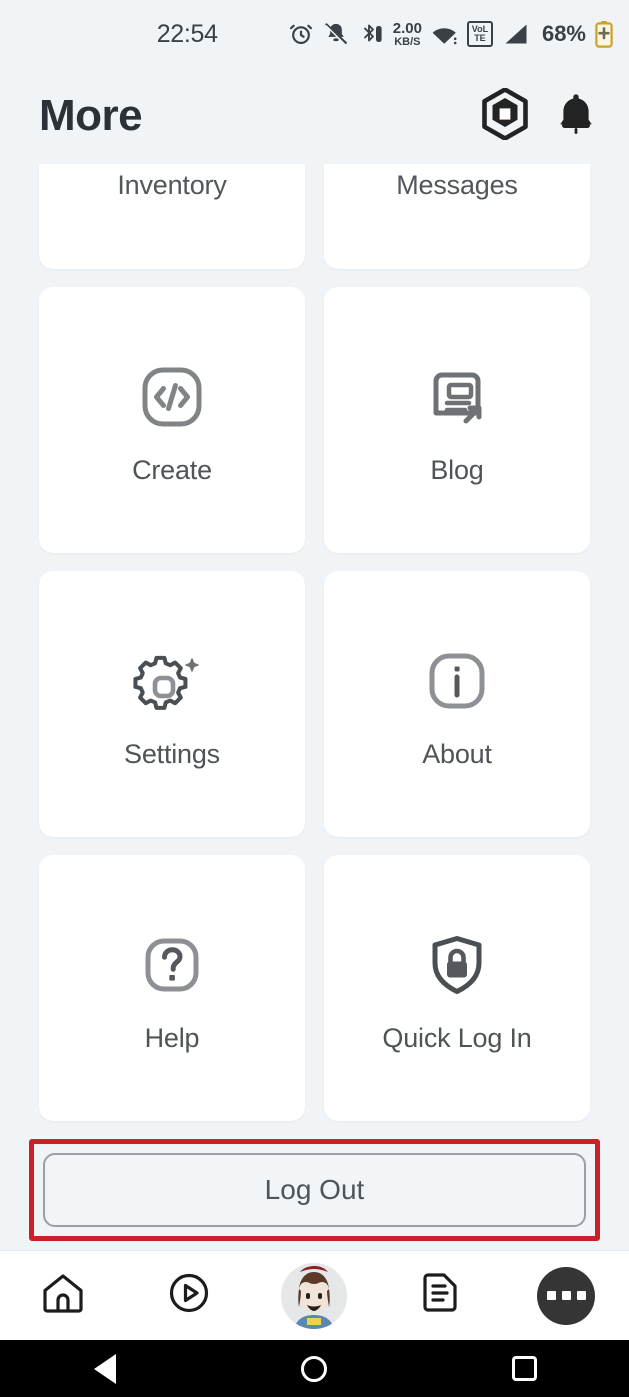 The image size is (629, 1397). I want to click on bell-icon, so click(576, 116).